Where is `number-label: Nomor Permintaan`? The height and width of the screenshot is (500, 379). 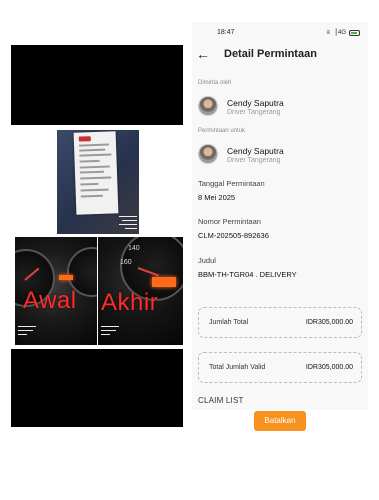 number-label: Nomor Permintaan is located at coordinates (229, 221).